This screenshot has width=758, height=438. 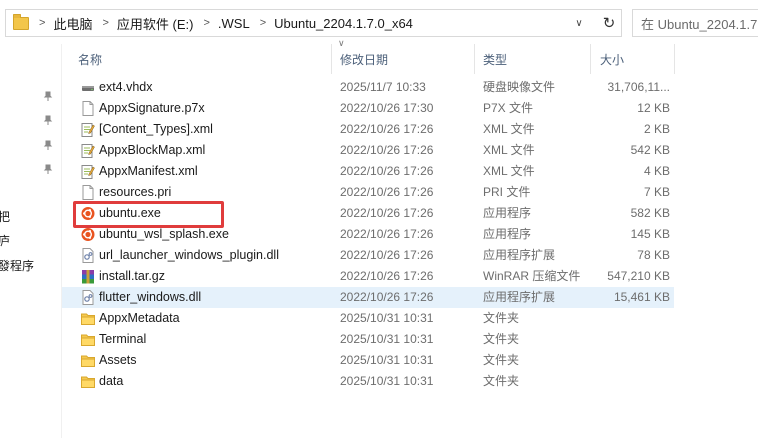 I want to click on xml-file-icon, so click(x=88, y=130).